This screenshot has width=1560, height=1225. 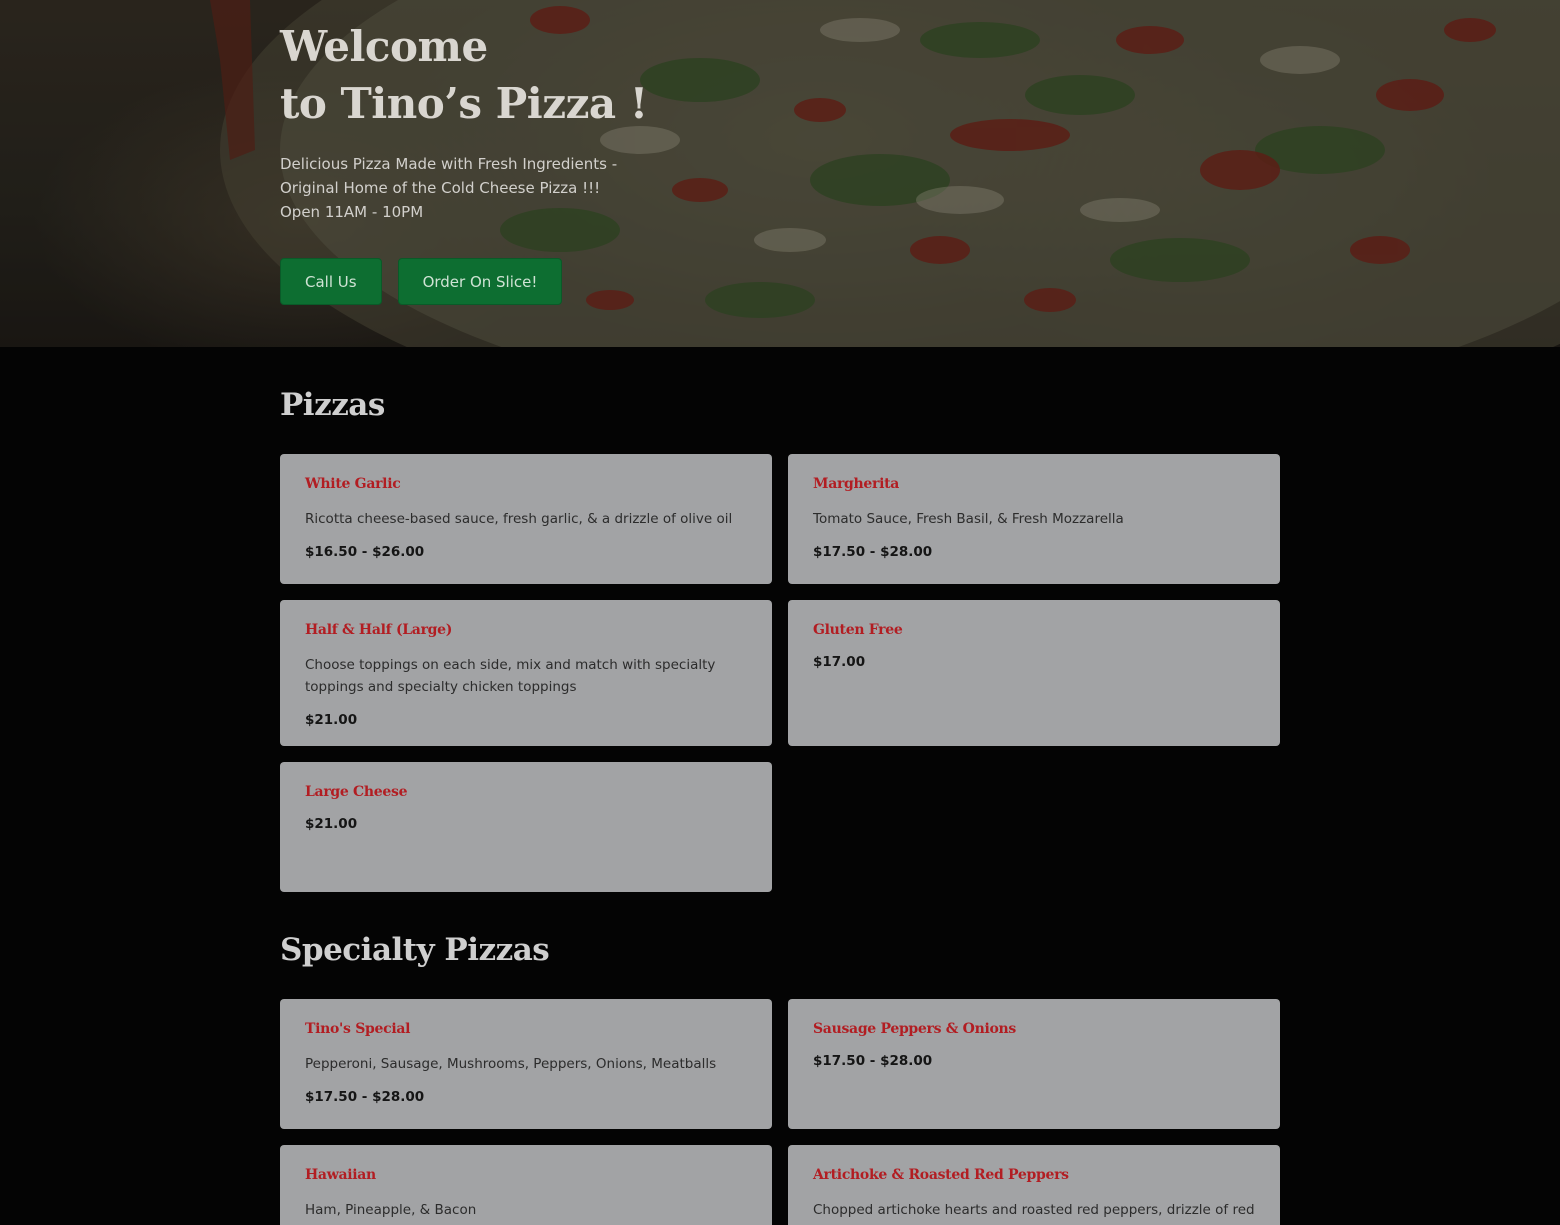 What do you see at coordinates (365, 552) in the screenshot?
I see `menu-item-price: $16.50 - $26.00` at bounding box center [365, 552].